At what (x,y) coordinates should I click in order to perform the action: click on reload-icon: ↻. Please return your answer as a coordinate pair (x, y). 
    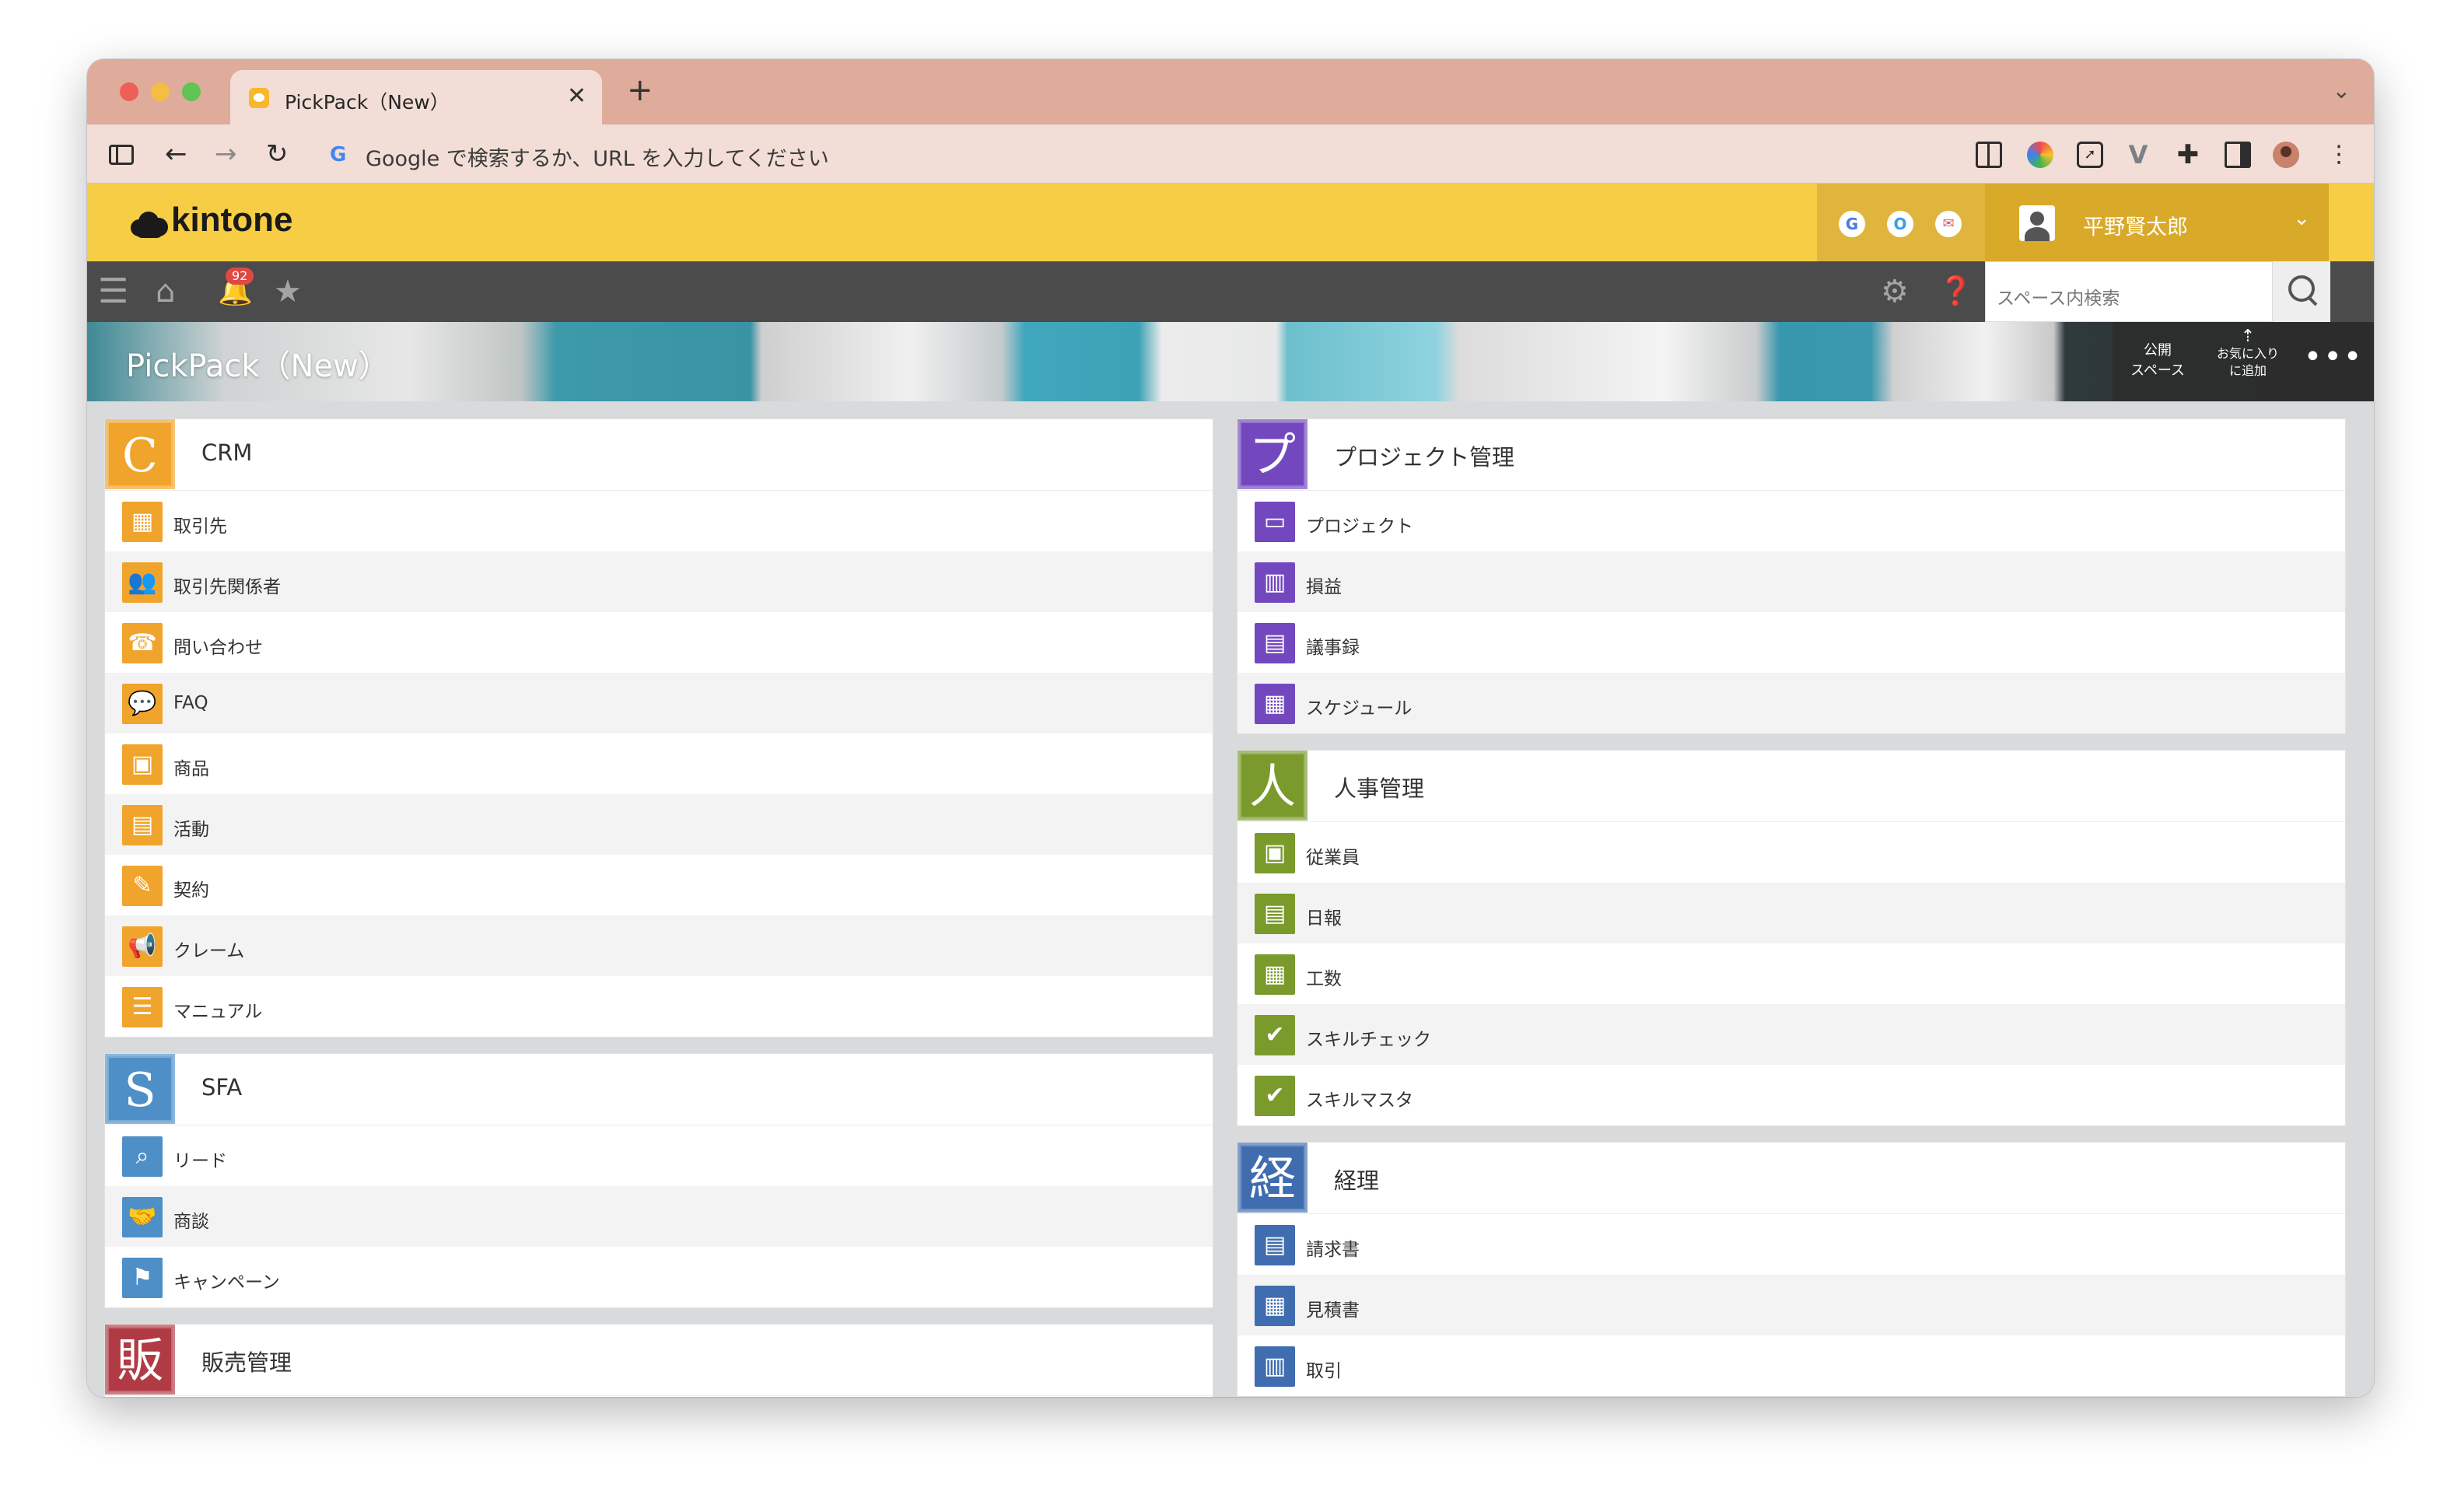
    Looking at the image, I should click on (277, 154).